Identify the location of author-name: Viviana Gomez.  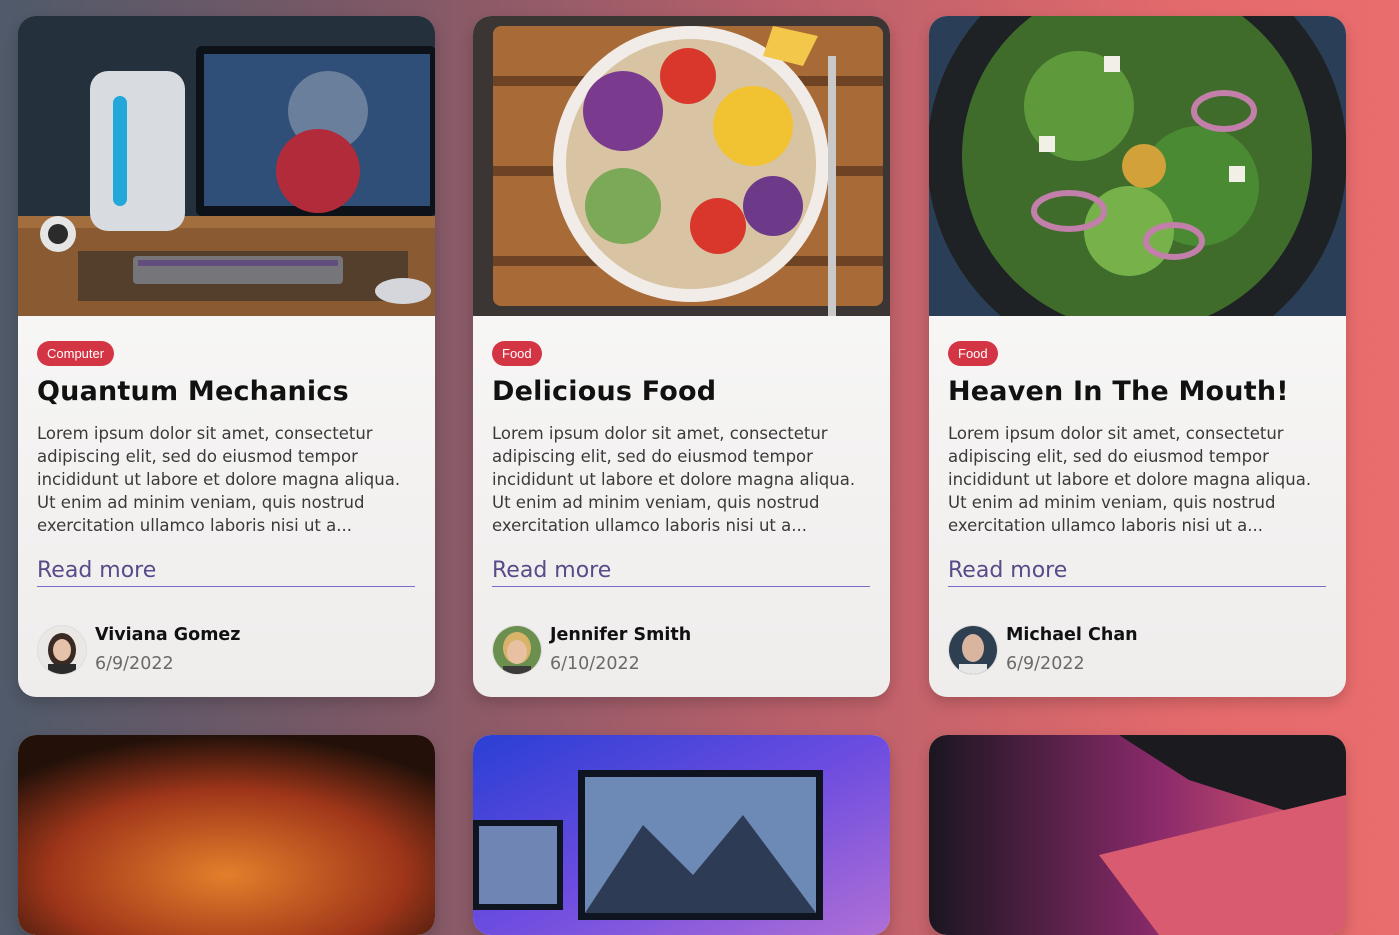
(168, 635).